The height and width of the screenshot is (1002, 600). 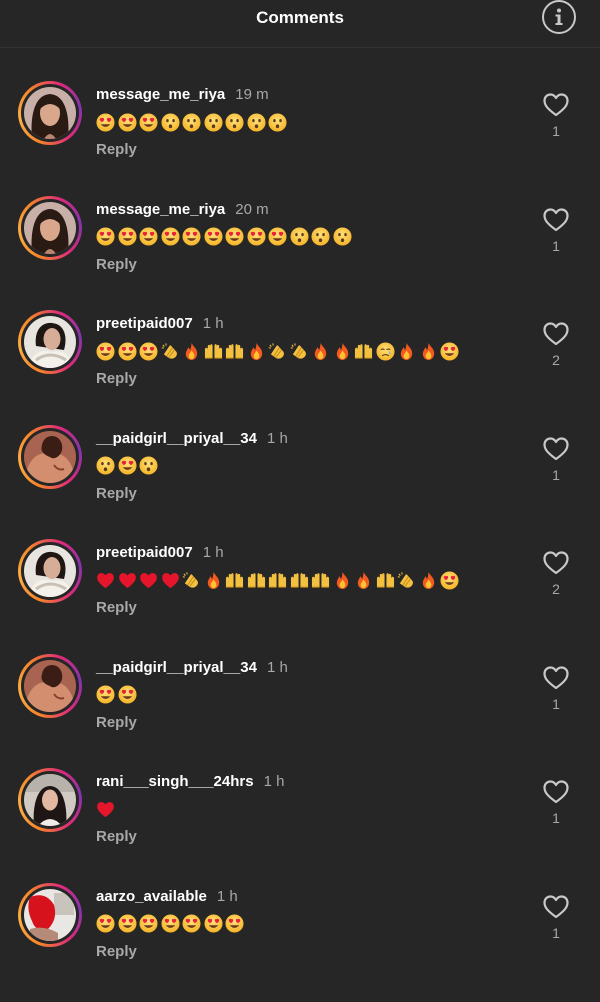 I want to click on comment-row: aarzo_available 1 h Reply 1, so click(x=300, y=938).